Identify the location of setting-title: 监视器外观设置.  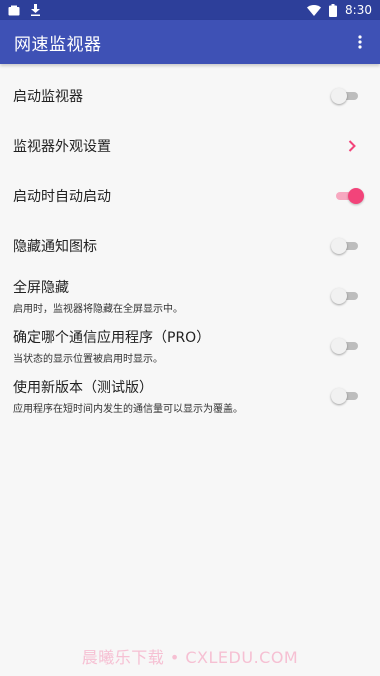
(62, 147).